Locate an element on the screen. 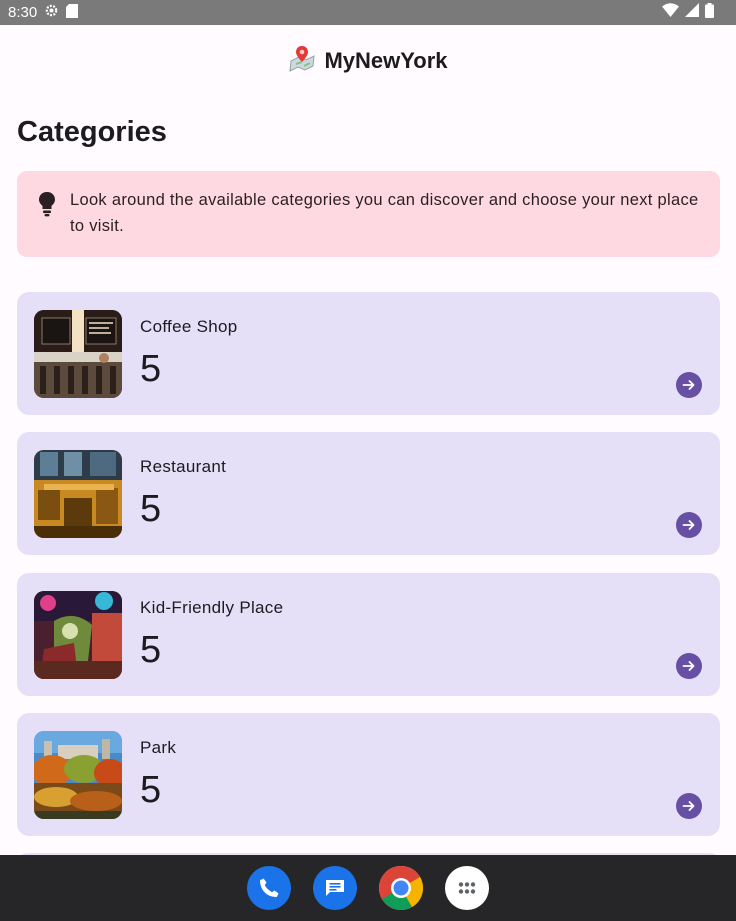  wifi-icon is located at coordinates (670, 12).